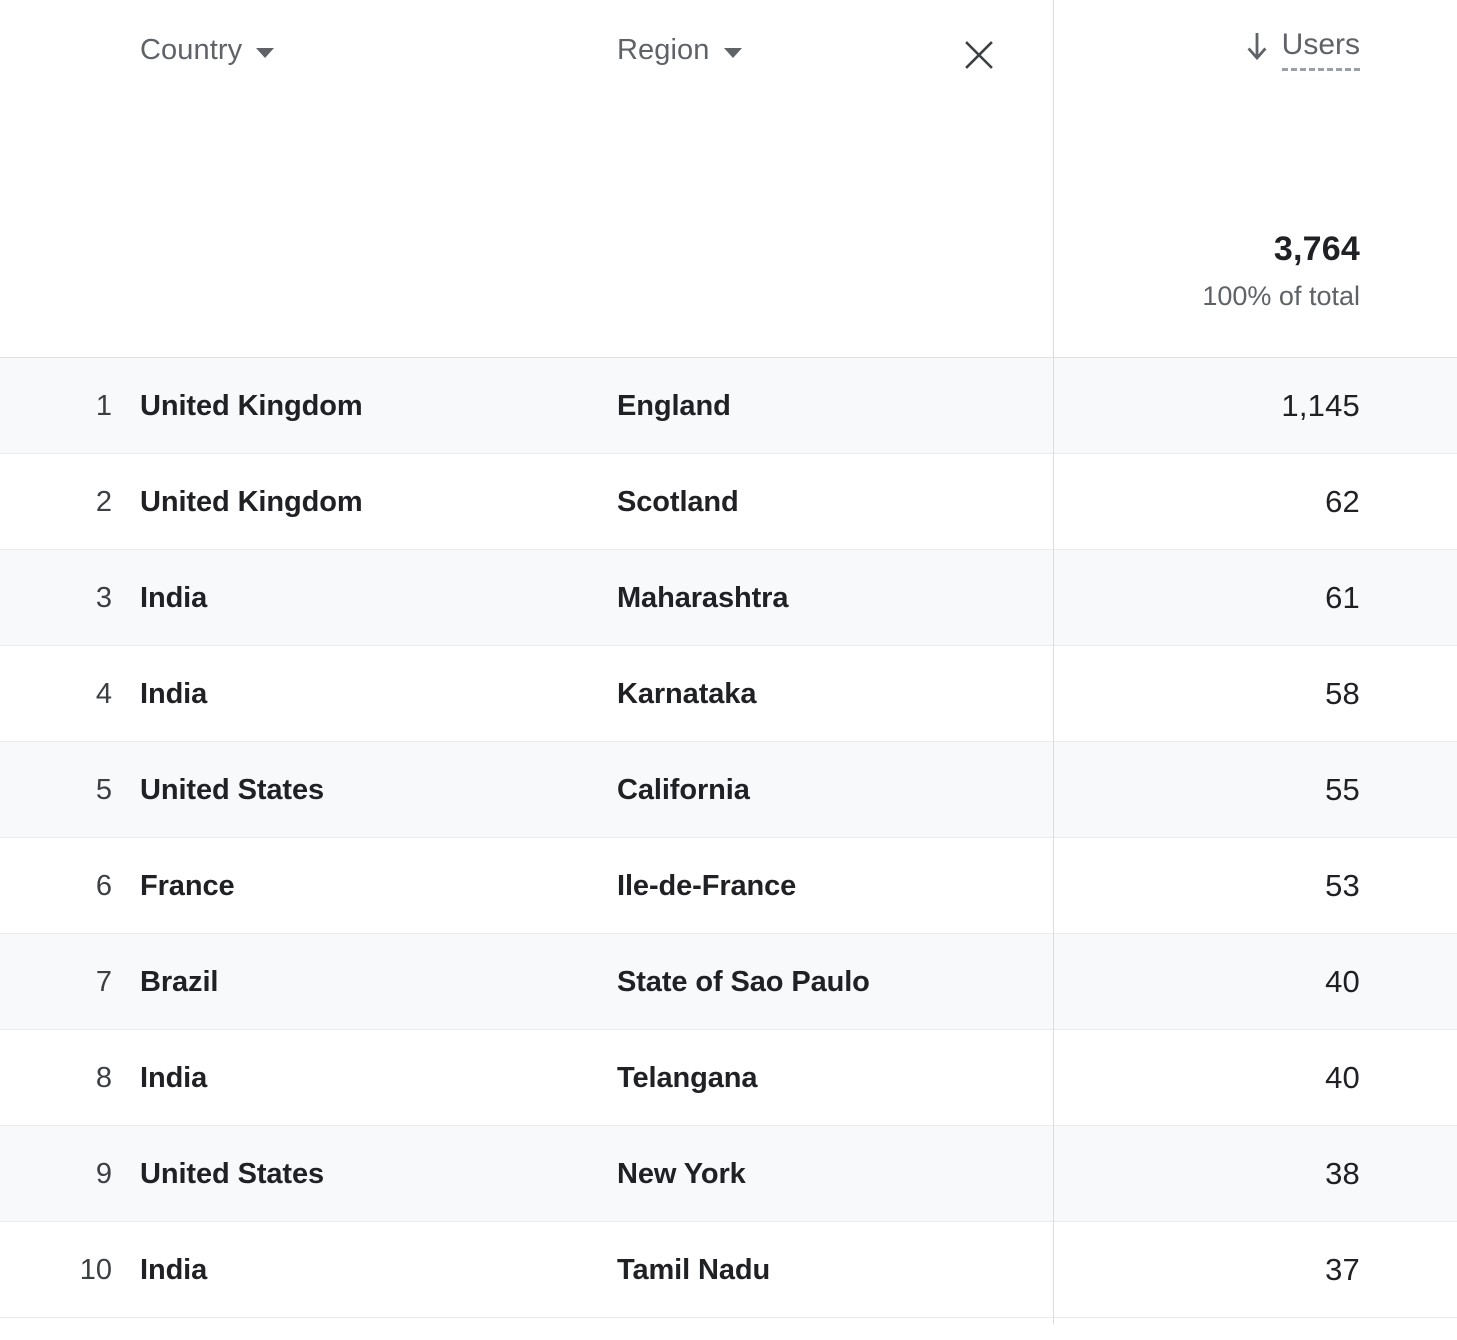 The height and width of the screenshot is (1340, 1457). Describe the element at coordinates (370, 886) in the screenshot. I see `row-country: France` at that location.